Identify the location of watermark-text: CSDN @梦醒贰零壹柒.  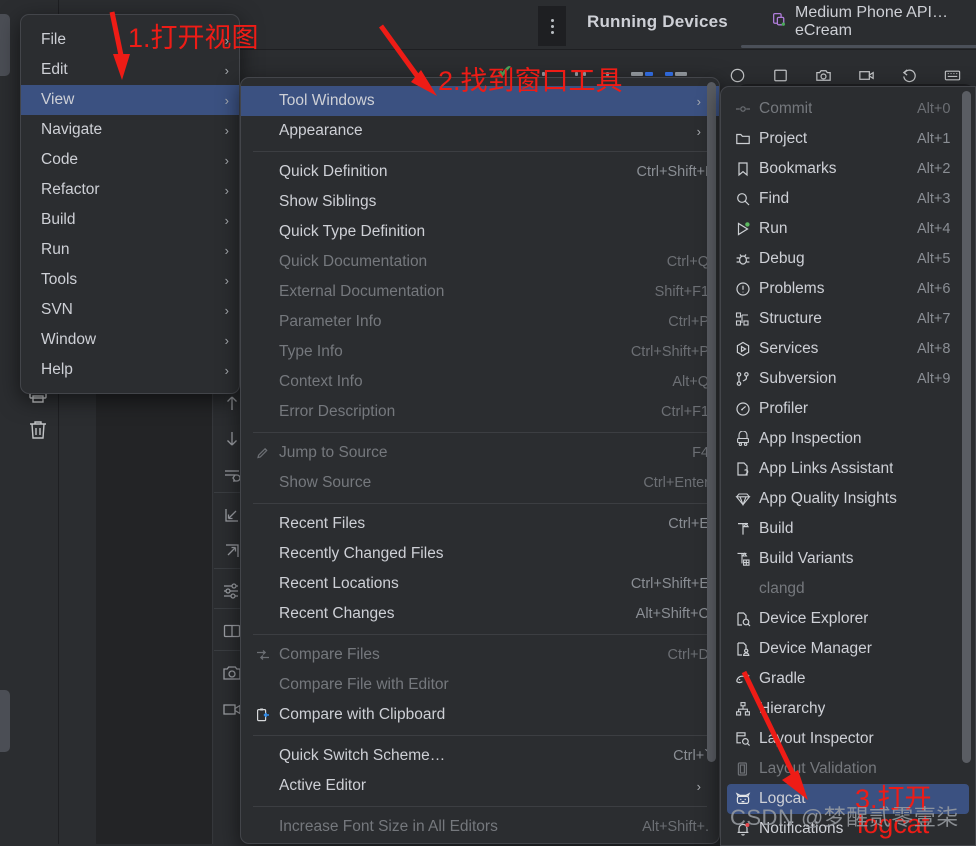
(844, 817).